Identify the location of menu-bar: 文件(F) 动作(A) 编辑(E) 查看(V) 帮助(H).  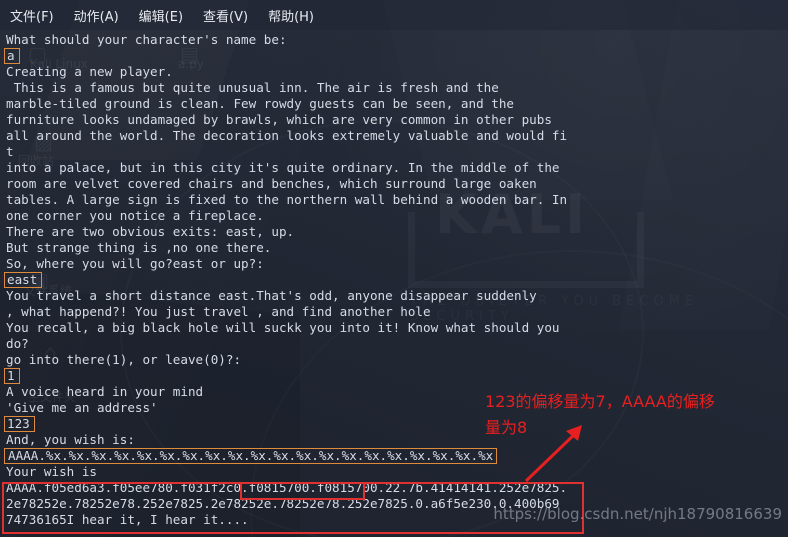
(394, 15).